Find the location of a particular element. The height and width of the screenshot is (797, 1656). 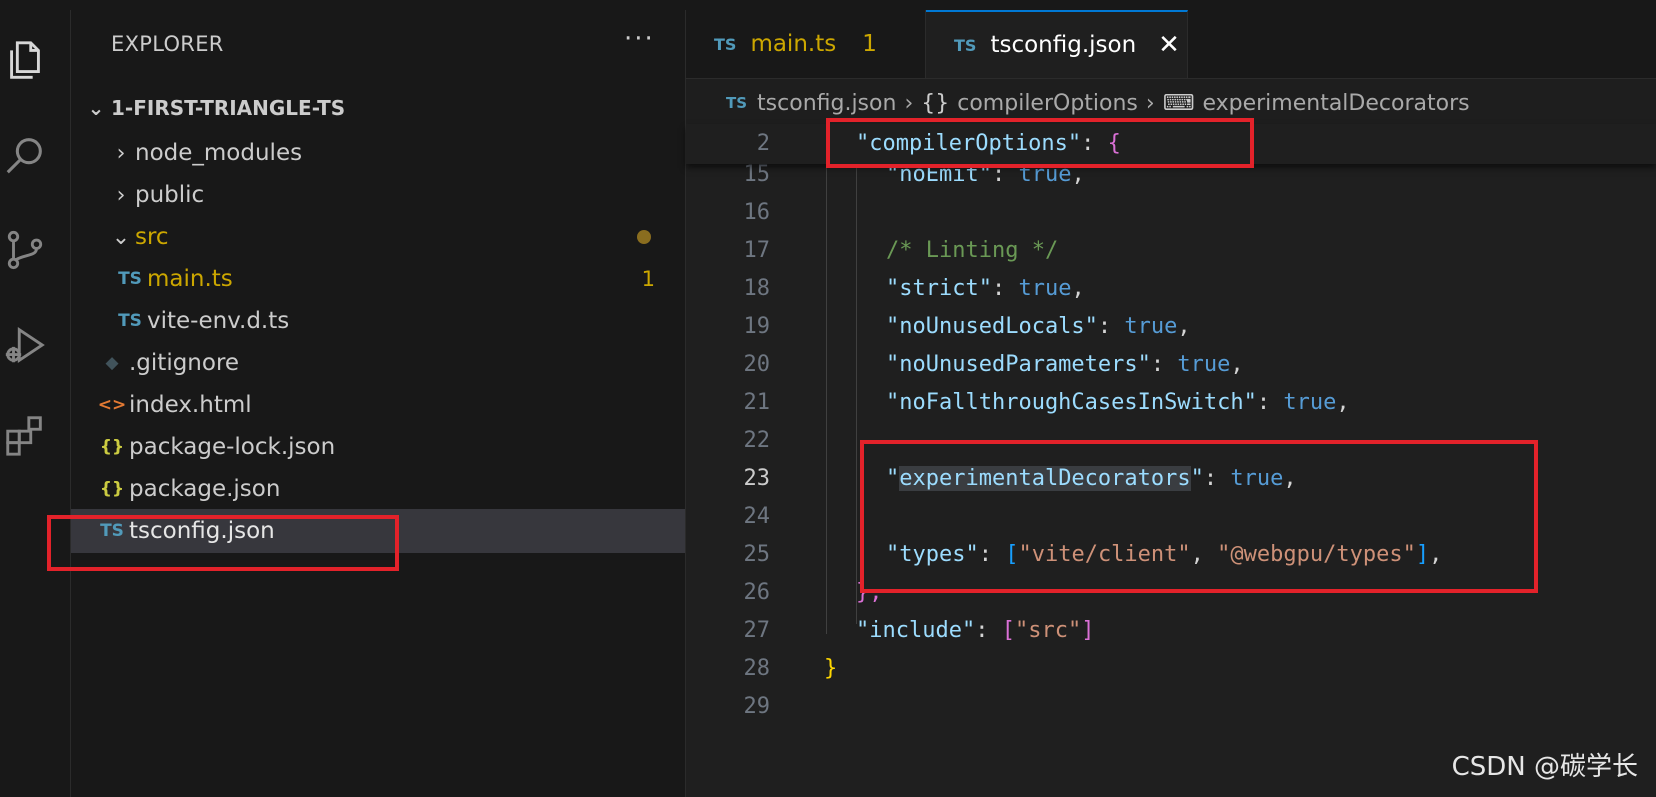

more-actions-icon: ··· is located at coordinates (639, 39).